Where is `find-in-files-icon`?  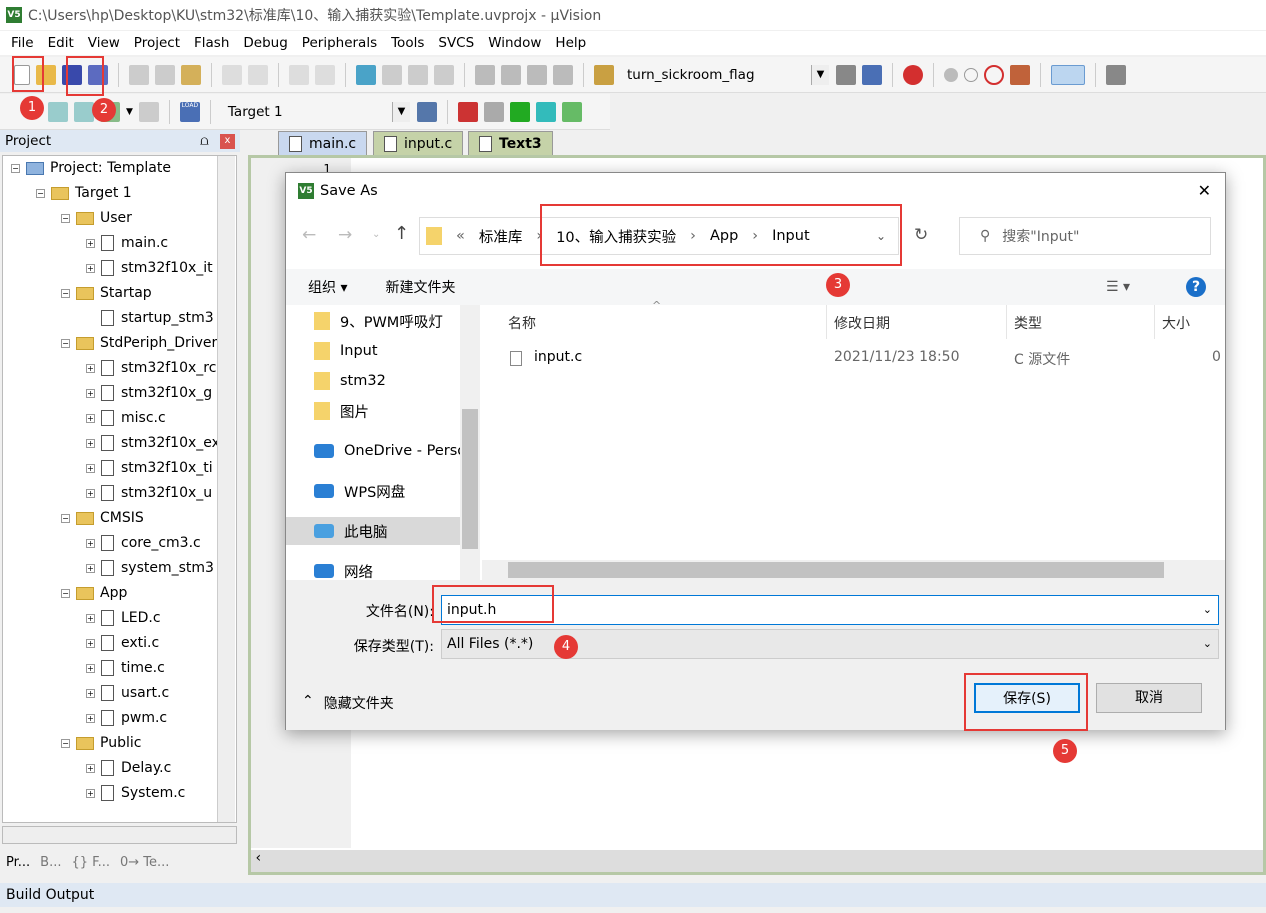 find-in-files-icon is located at coordinates (604, 74).